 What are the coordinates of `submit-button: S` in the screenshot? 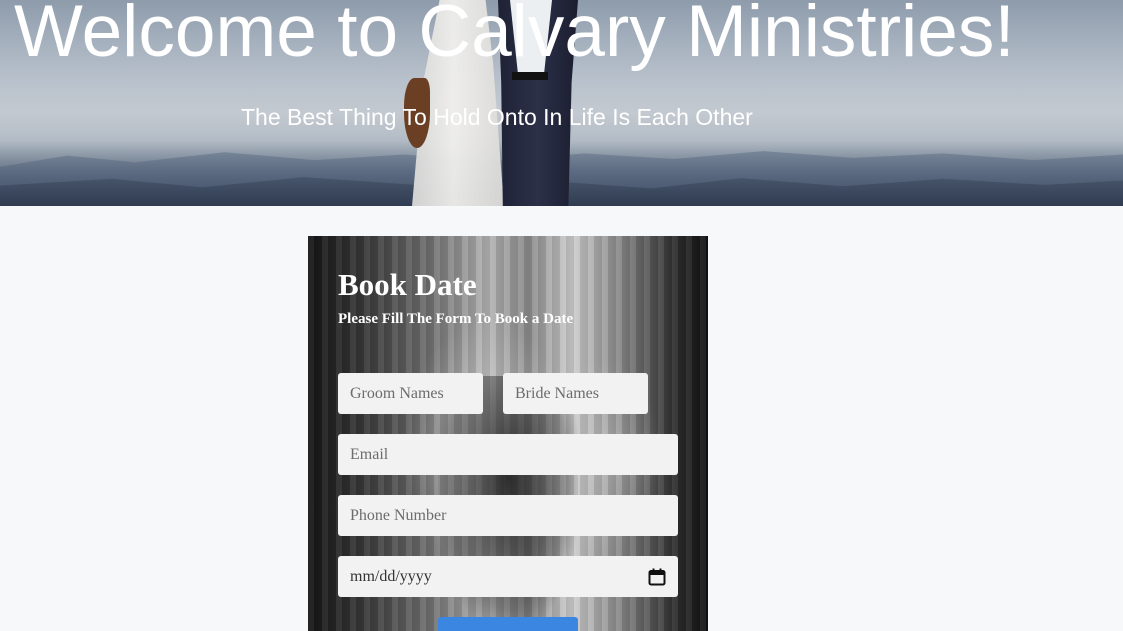 It's located at (508, 624).